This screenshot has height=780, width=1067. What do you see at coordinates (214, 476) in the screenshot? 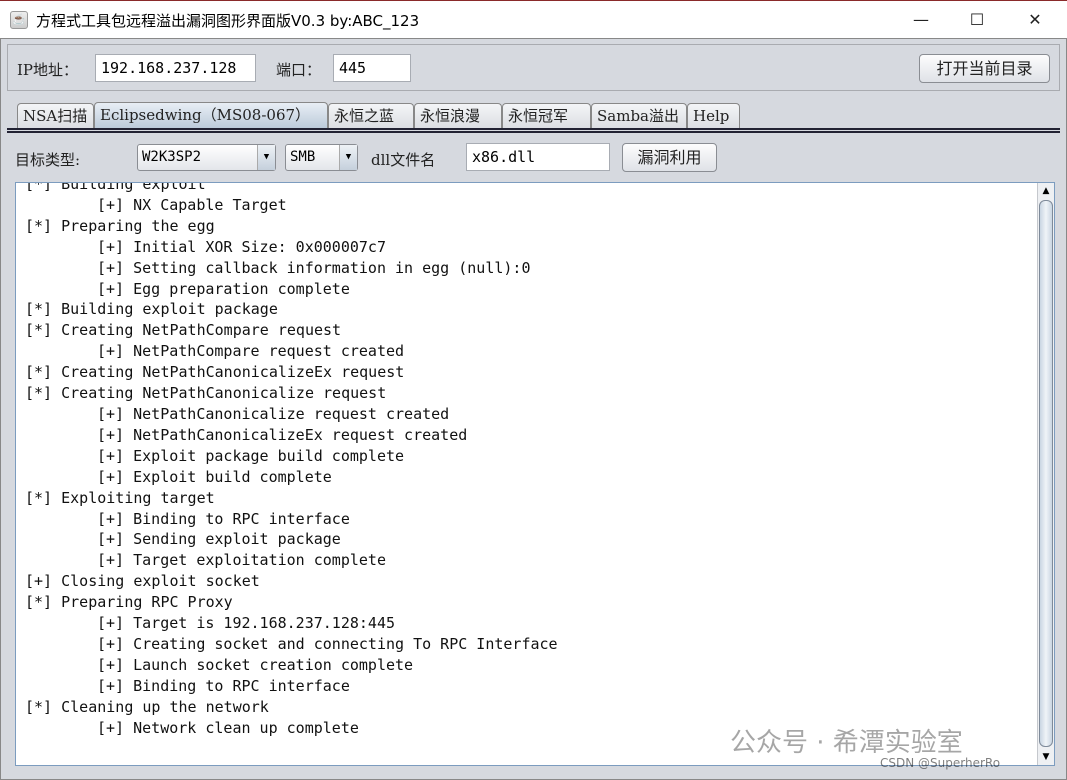
I see `log-line: [+] Exploit build complete` at bounding box center [214, 476].